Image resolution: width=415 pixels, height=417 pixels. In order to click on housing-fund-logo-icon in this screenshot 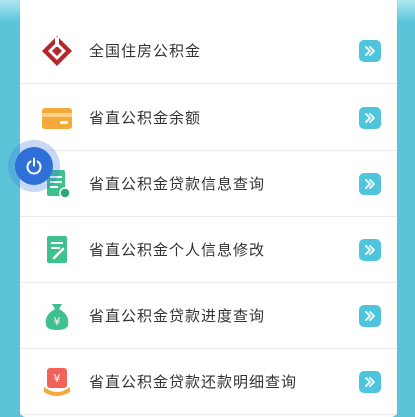, I will do `click(57, 50)`.